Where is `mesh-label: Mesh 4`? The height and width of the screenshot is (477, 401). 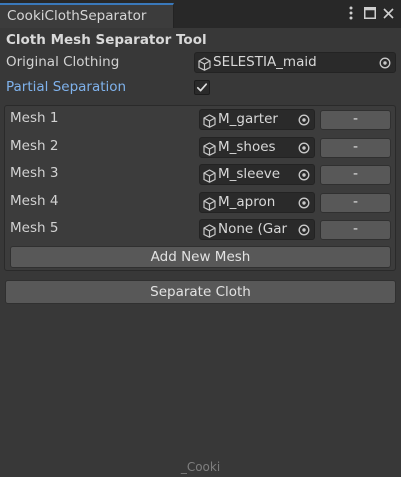
mesh-label: Mesh 4 is located at coordinates (34, 201).